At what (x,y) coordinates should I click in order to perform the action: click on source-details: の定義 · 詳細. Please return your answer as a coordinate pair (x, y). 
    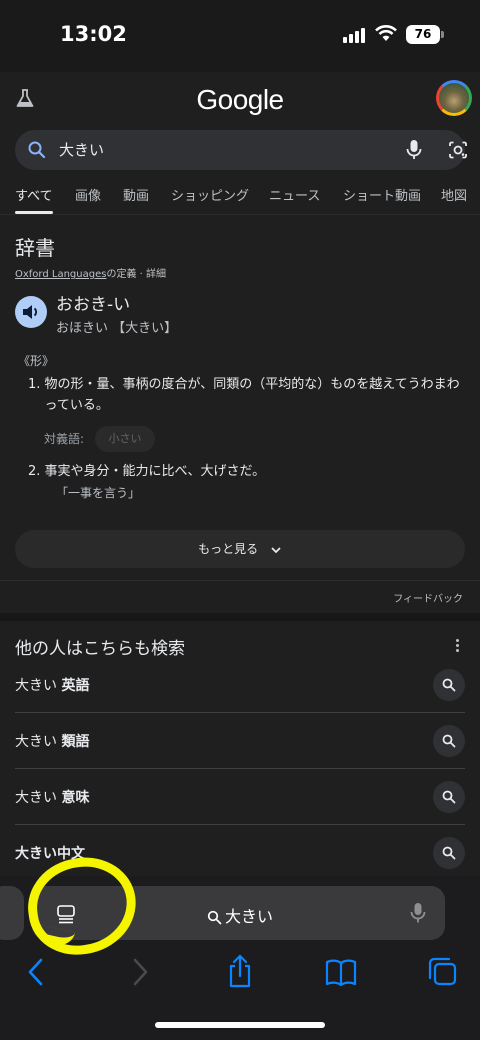
    Looking at the image, I should click on (136, 274).